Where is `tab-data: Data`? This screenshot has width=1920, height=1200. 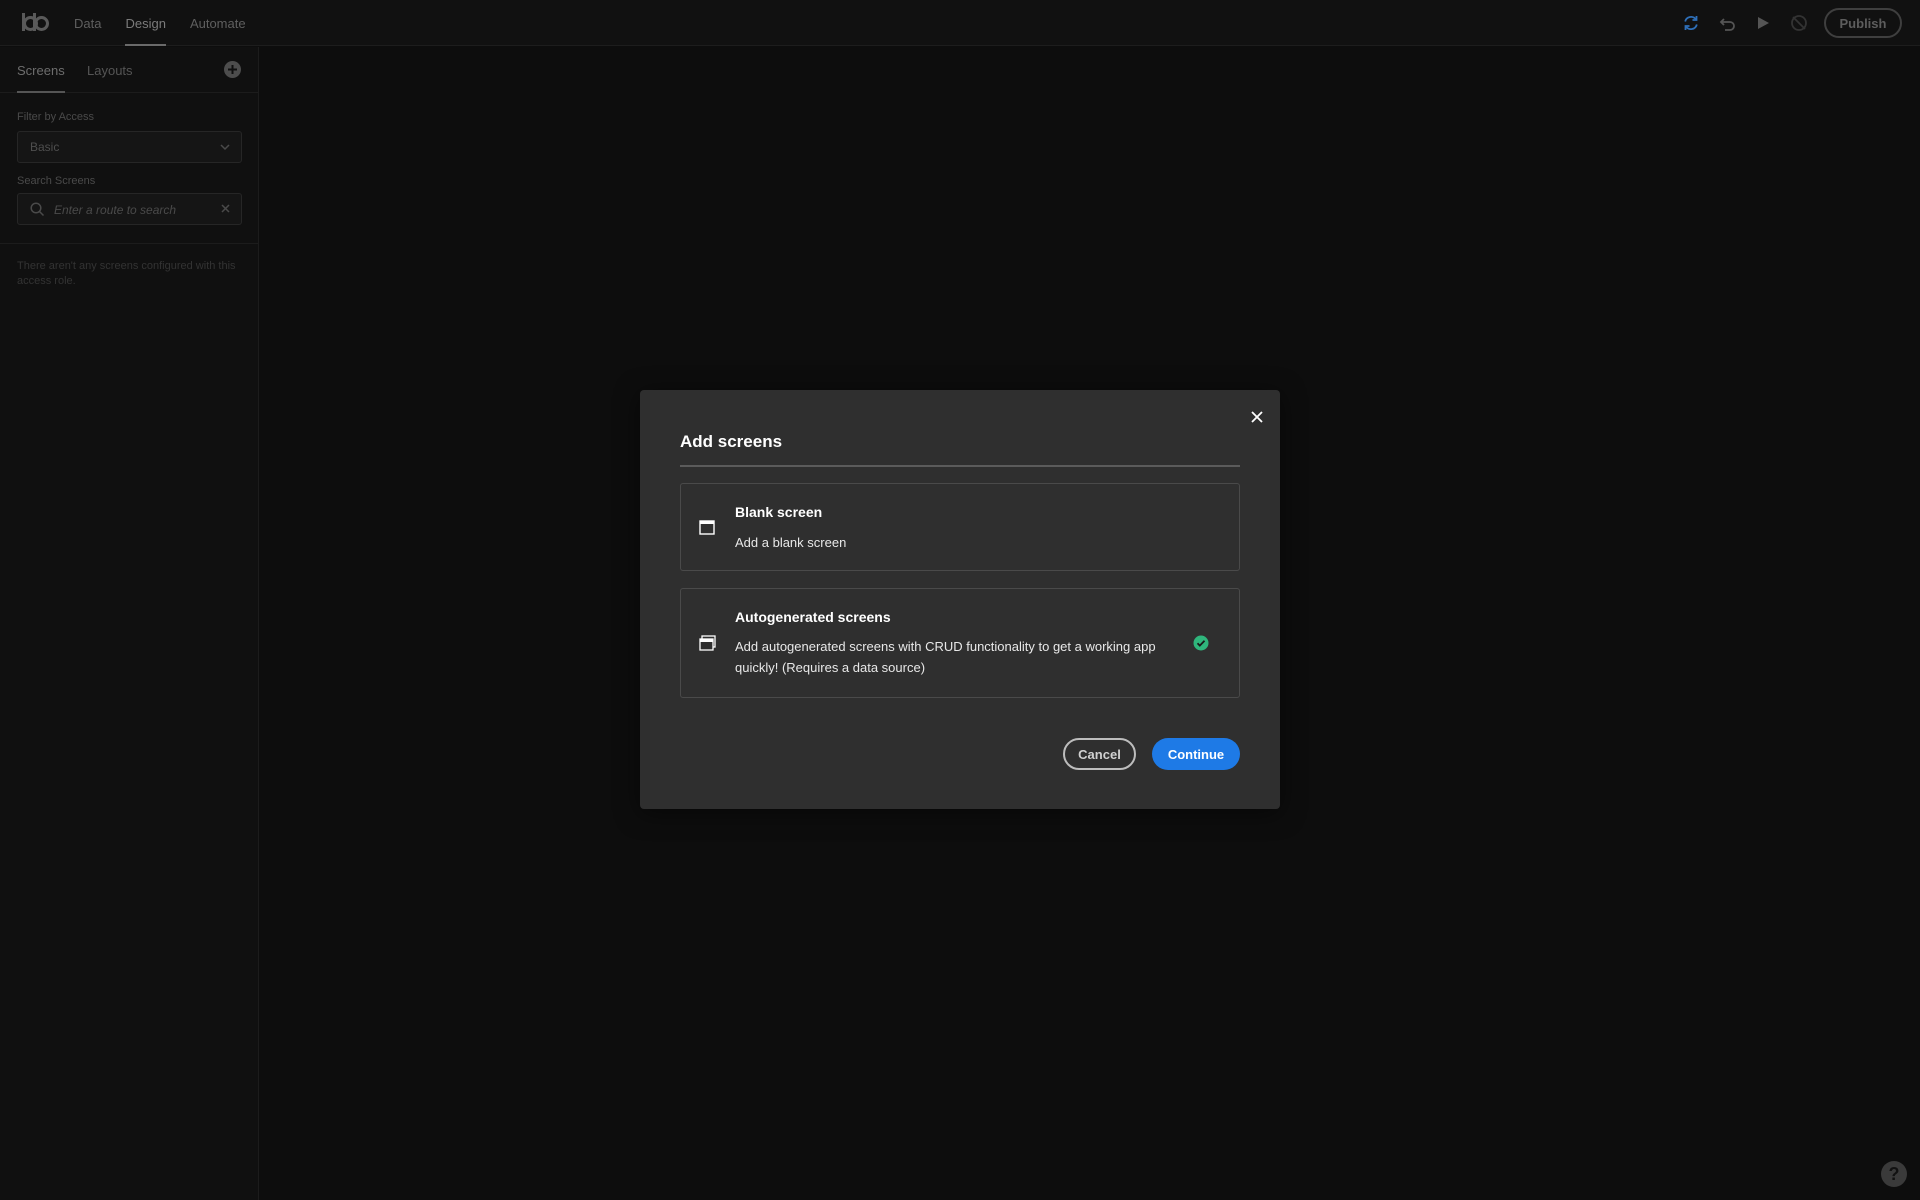 tab-data: Data is located at coordinates (87, 23).